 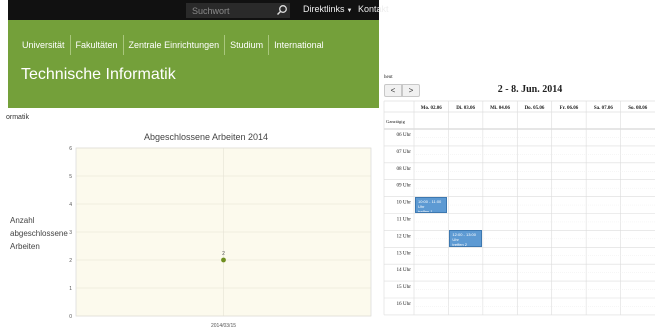 I want to click on day-header: So. 08.06, so click(x=638, y=108).